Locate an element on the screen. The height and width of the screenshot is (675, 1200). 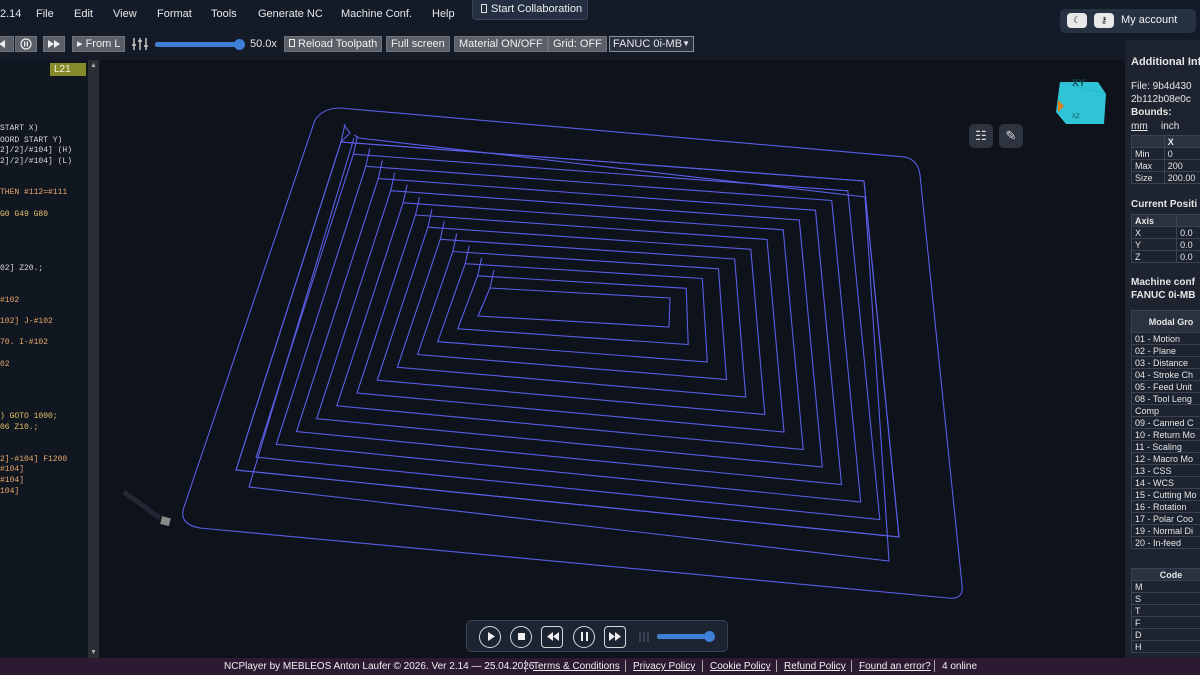
position-header-value is located at coordinates (1188, 220).